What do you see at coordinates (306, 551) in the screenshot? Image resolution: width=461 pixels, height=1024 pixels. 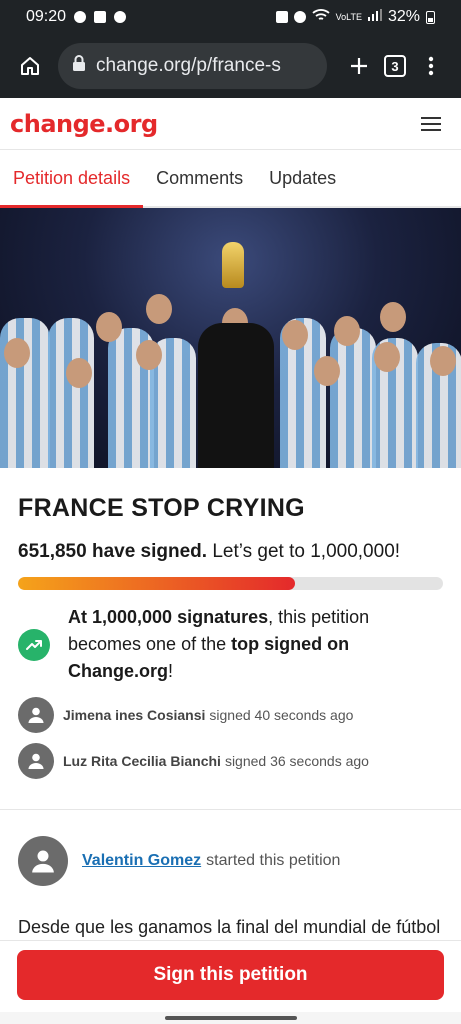 I see `goal-text: Let’s get to 1,000,000!` at bounding box center [306, 551].